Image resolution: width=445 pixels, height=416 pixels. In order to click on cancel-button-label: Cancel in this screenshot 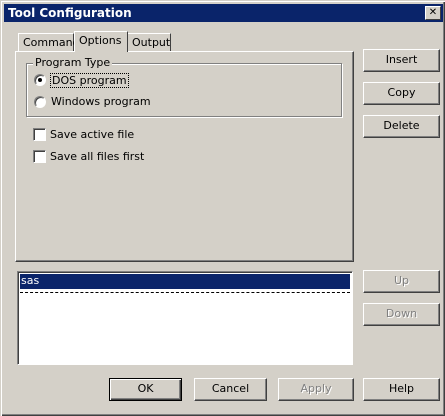, I will do `click(230, 388)`.